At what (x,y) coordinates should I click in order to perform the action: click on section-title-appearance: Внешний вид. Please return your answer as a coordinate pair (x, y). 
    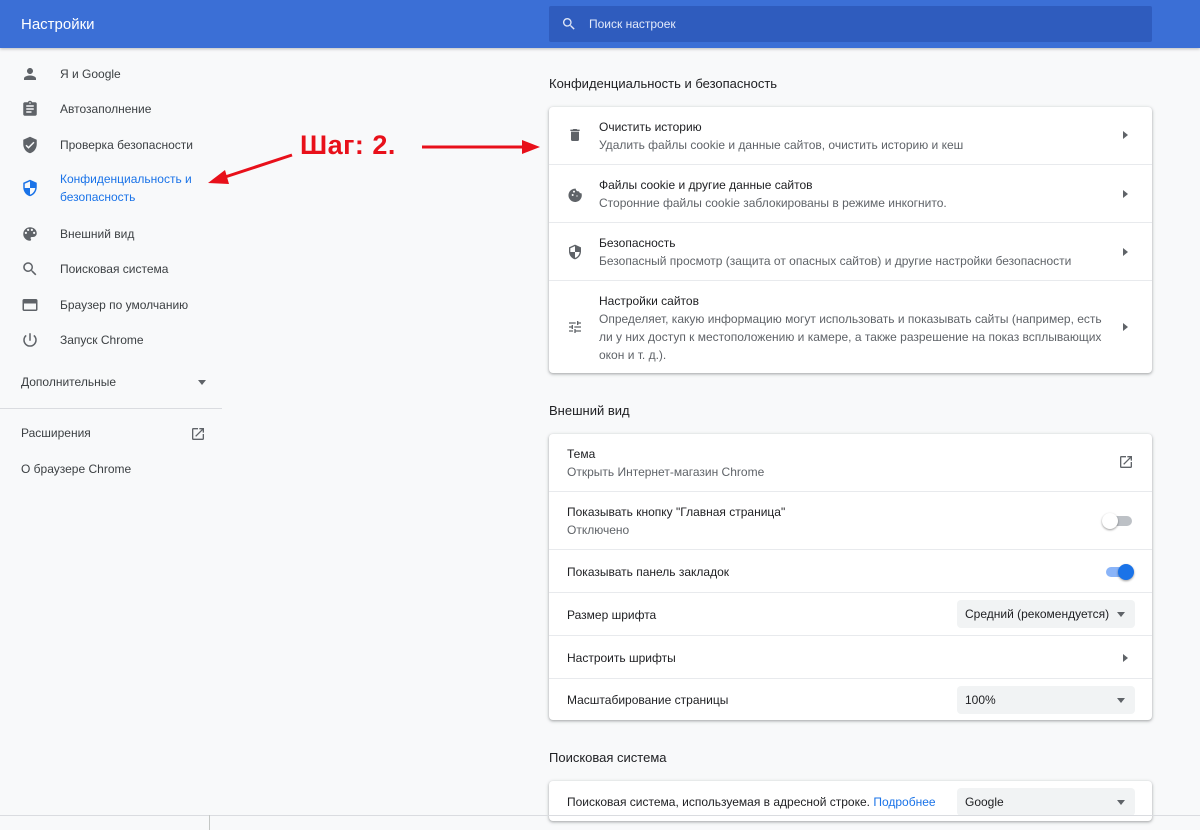
    Looking at the image, I should click on (589, 410).